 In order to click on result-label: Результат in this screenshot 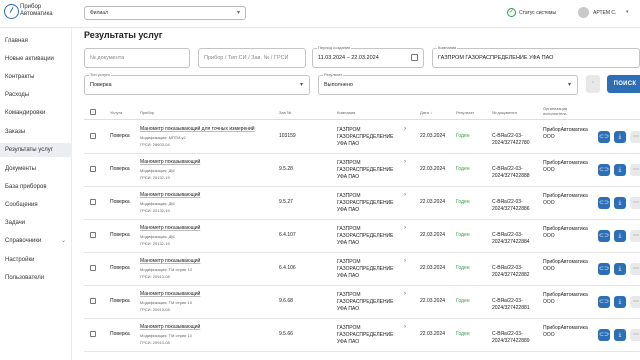, I will do `click(333, 74)`.